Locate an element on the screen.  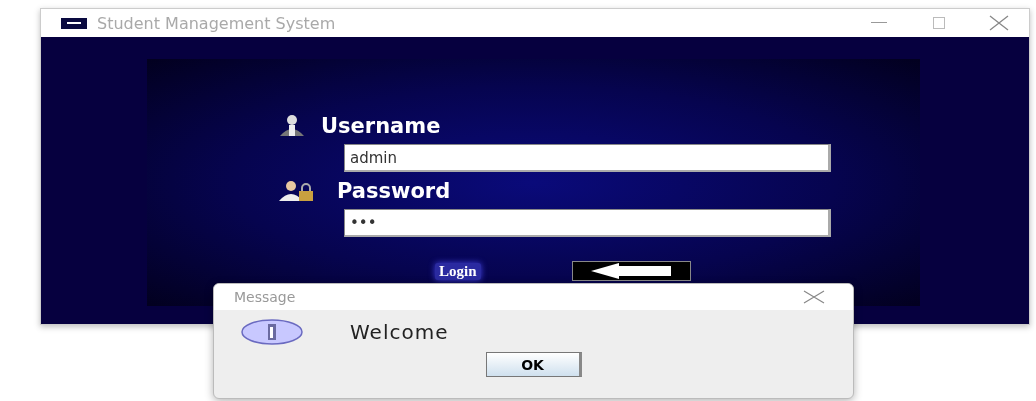
ok-button: OK is located at coordinates (533, 364).